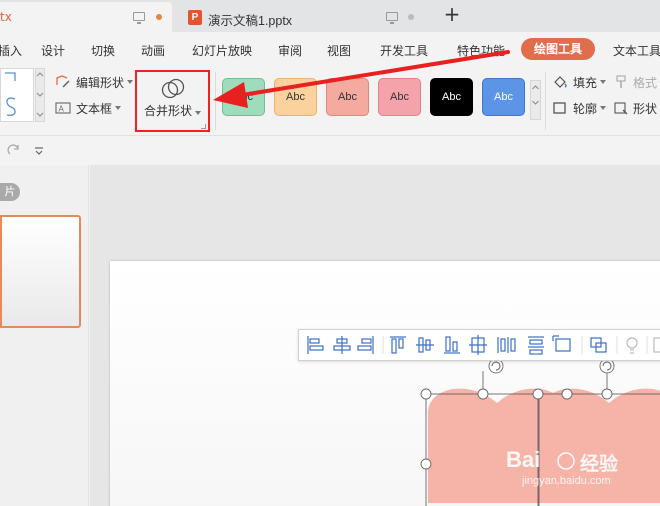 The width and height of the screenshot is (660, 506). Describe the element at coordinates (361, 79) in the screenshot. I see `annotation-arrow` at that location.